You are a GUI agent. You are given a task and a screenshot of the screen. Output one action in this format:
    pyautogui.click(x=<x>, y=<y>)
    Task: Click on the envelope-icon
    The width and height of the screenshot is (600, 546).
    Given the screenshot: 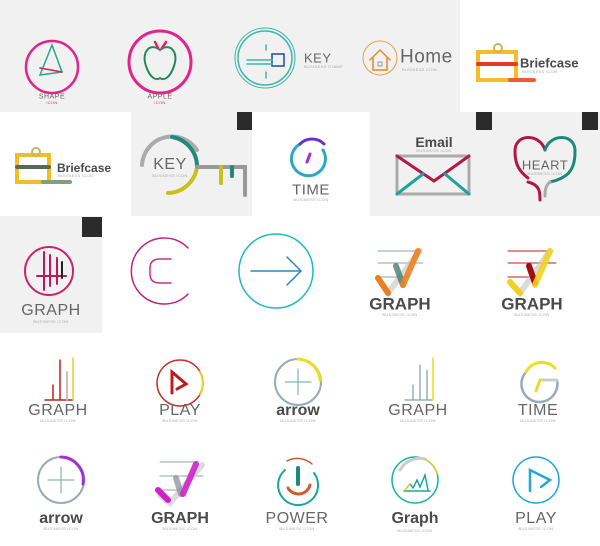 What is the action you would take?
    pyautogui.click(x=433, y=175)
    